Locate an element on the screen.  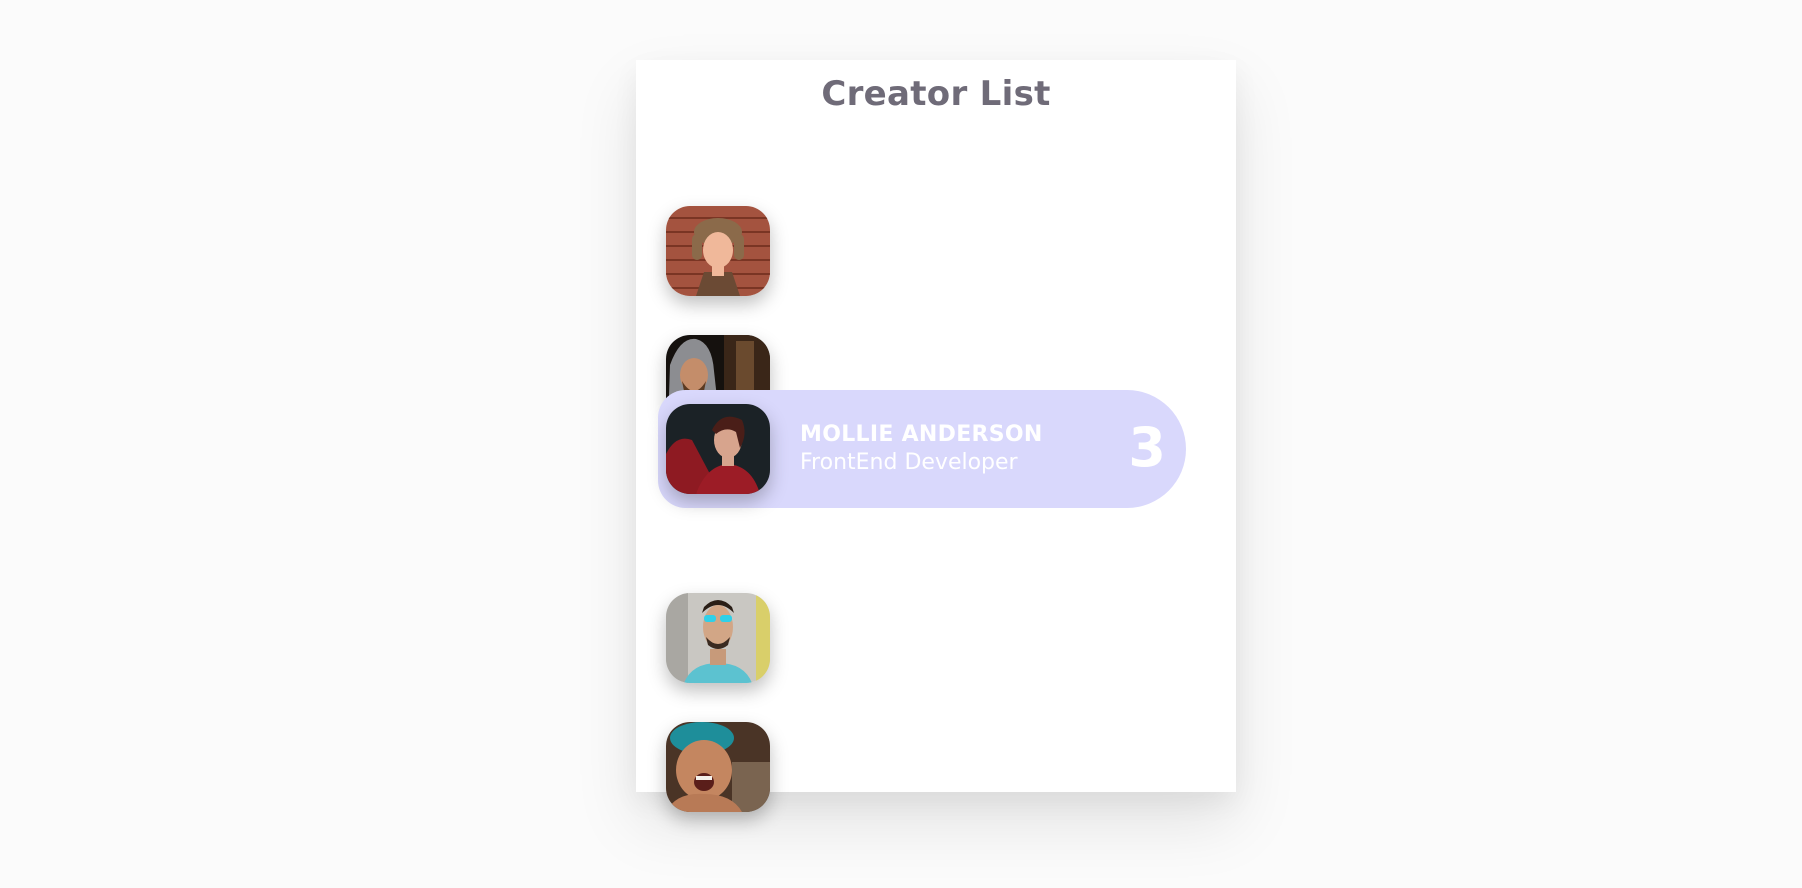
avatar-man-sunglasses-icon is located at coordinates (718, 638).